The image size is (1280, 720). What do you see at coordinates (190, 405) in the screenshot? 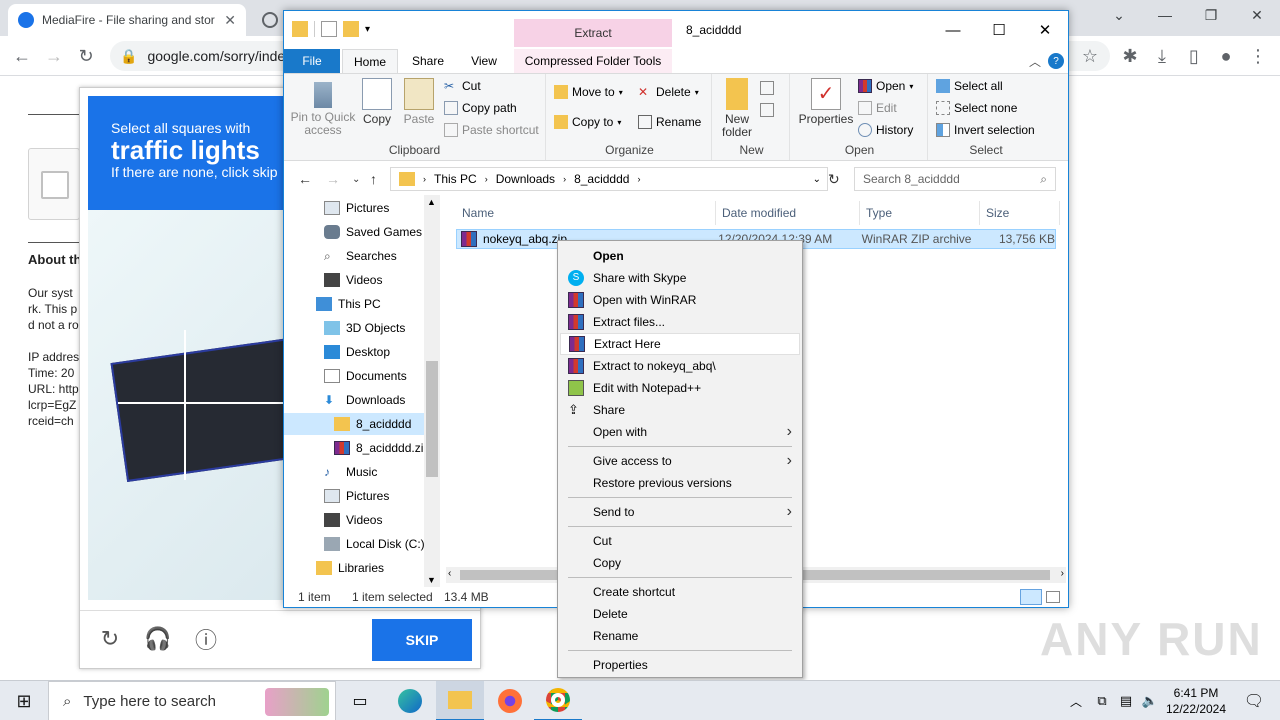
I see `challenge-image-grid` at bounding box center [190, 405].